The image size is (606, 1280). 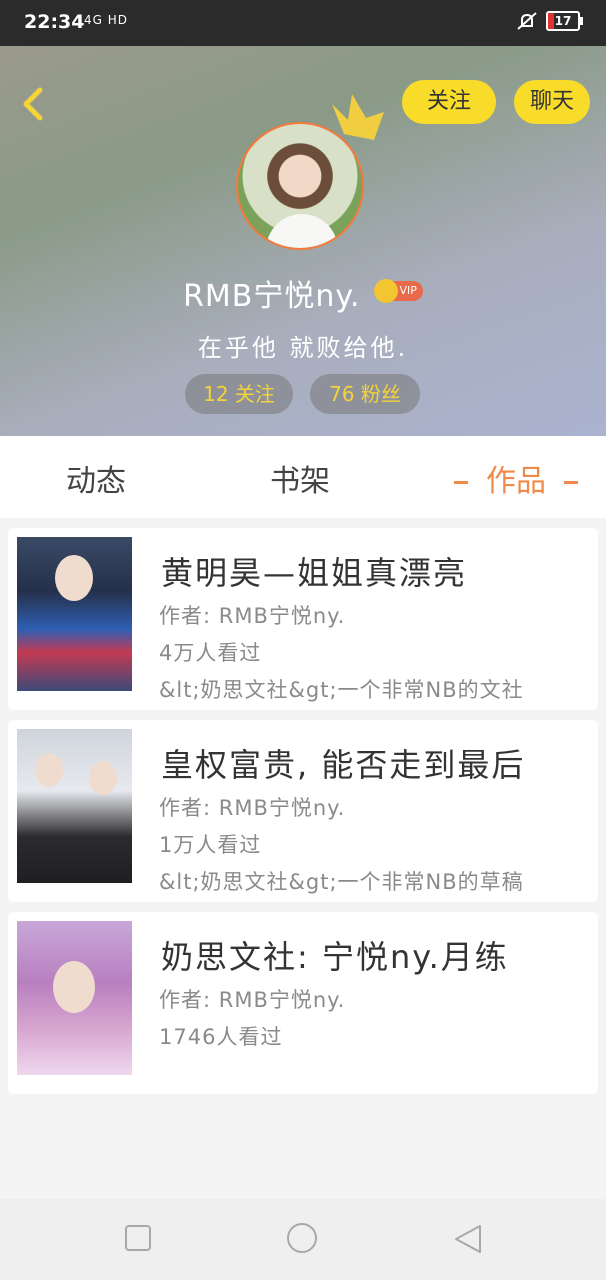 I want to click on circle-icon, so click(x=302, y=1238).